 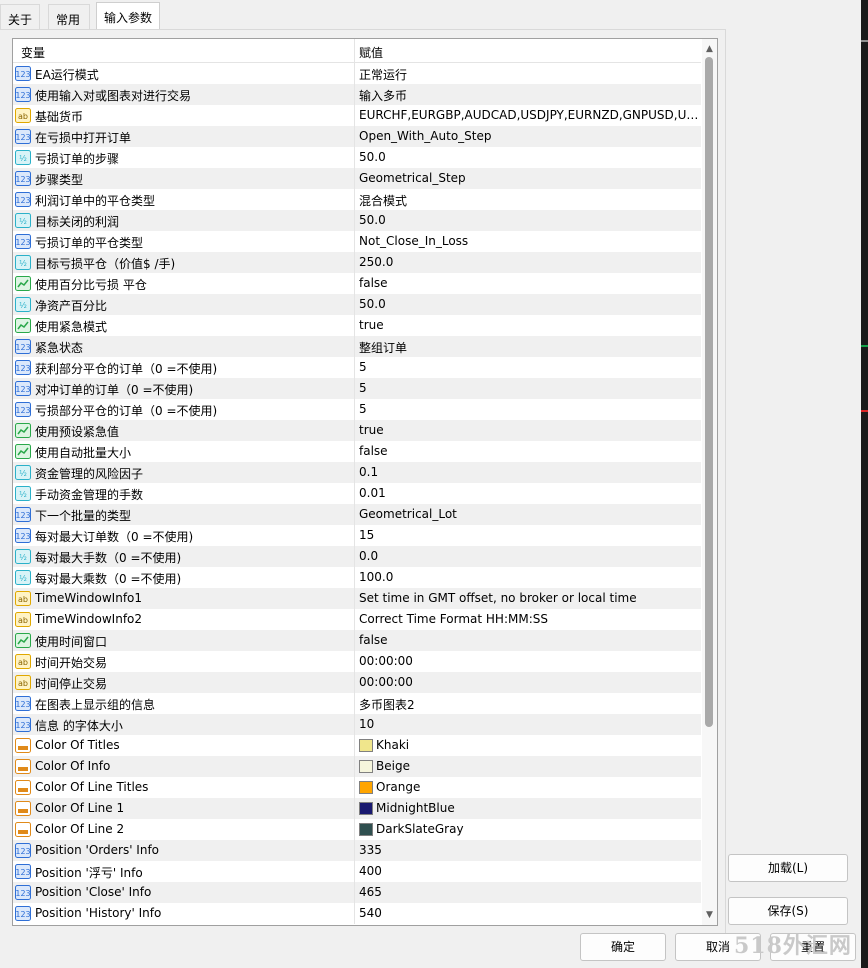 What do you see at coordinates (357, 871) in the screenshot?
I see `parameter-row: 123 Position '浮亏' Info 400` at bounding box center [357, 871].